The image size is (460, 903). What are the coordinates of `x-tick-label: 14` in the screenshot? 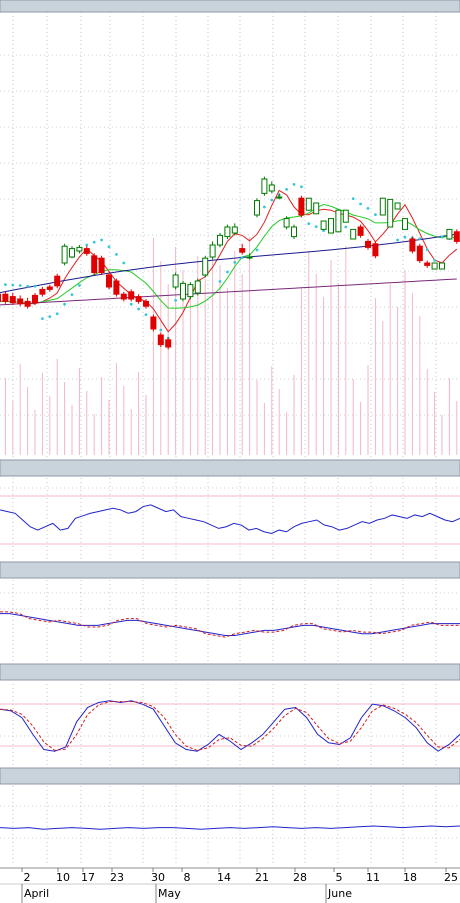 It's located at (224, 877).